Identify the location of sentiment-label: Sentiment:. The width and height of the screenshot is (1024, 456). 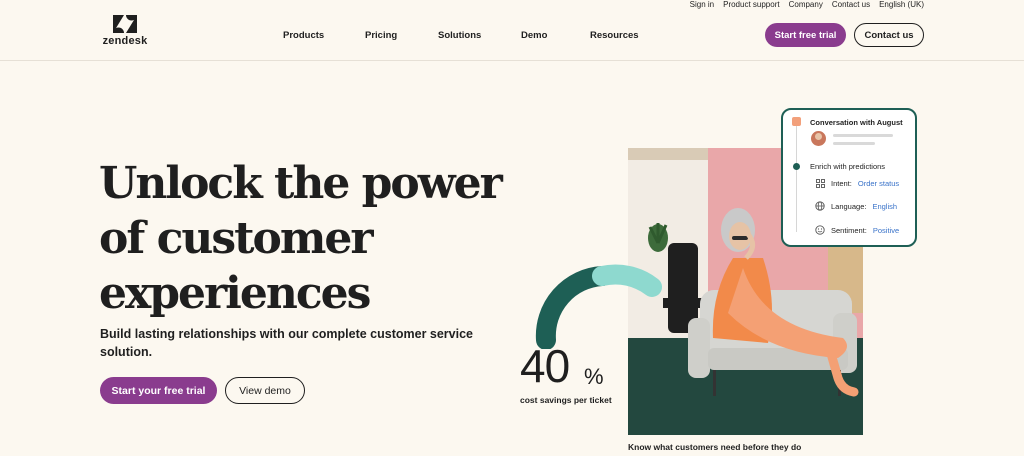
(849, 230).